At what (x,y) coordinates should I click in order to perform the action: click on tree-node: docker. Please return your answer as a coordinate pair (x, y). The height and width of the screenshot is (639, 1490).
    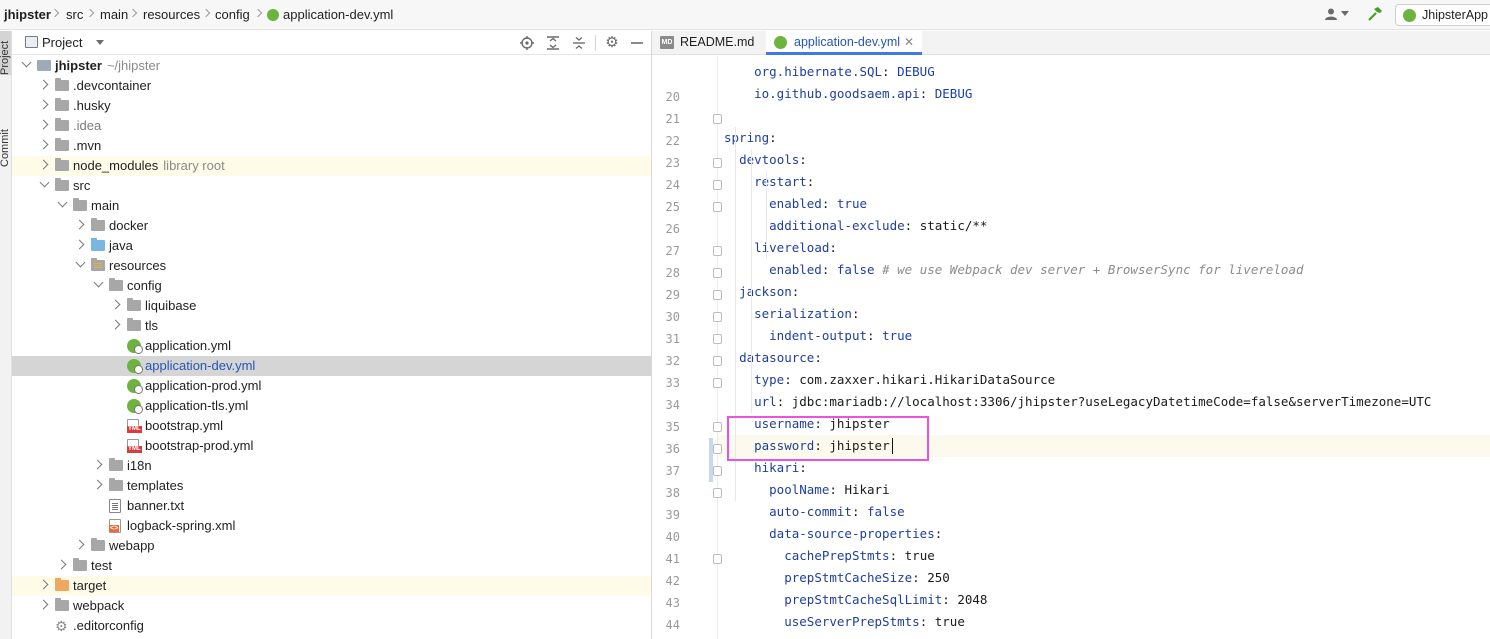
    Looking at the image, I should click on (331, 226).